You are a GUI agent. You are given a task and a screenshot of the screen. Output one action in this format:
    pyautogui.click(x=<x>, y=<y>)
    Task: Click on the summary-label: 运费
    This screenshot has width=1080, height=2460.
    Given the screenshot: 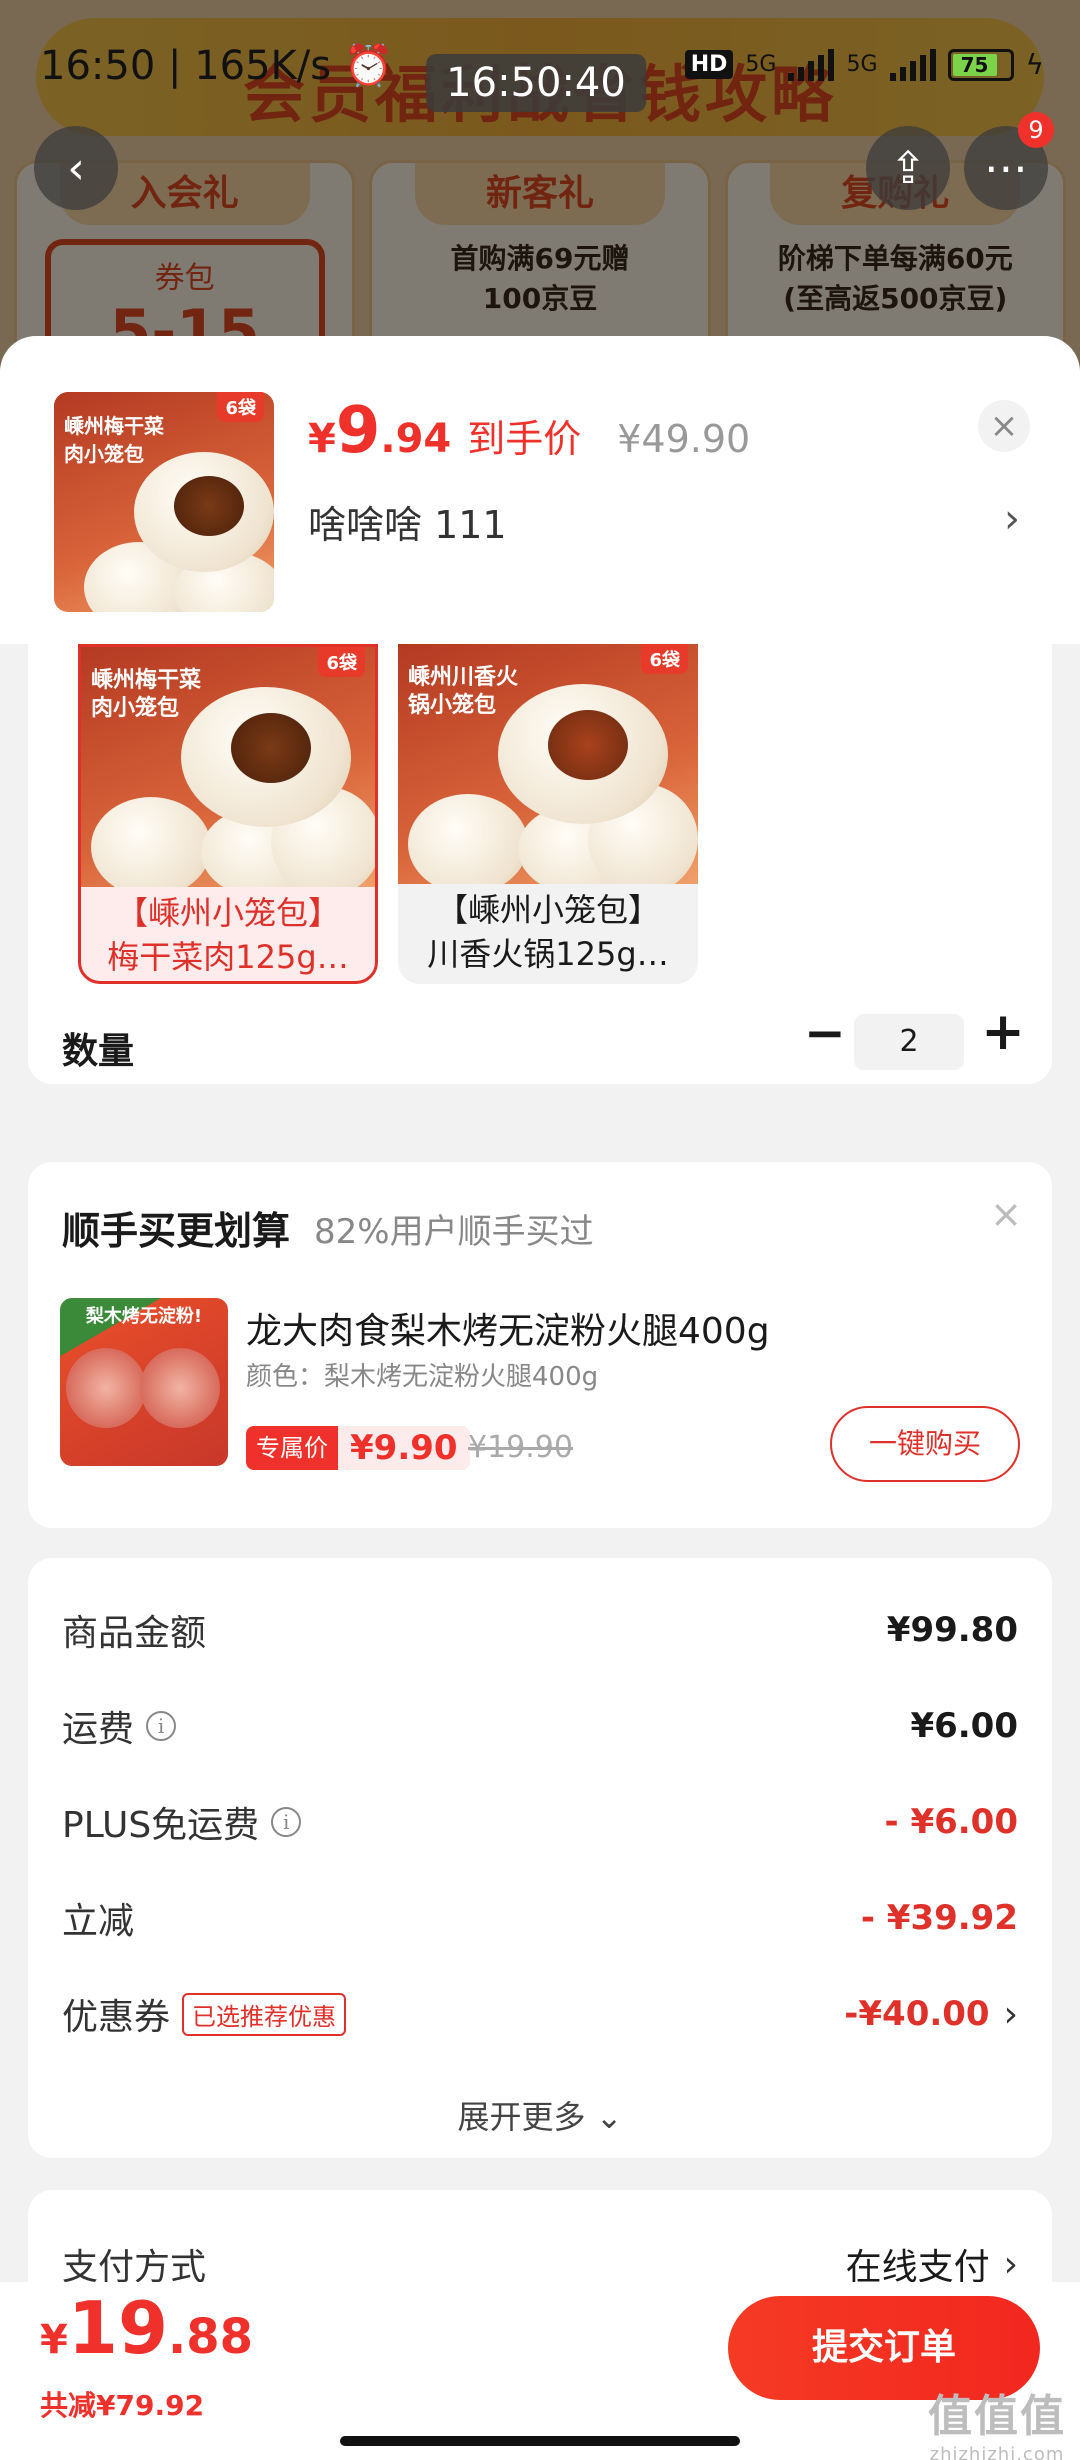 What is the action you would take?
    pyautogui.click(x=98, y=1729)
    